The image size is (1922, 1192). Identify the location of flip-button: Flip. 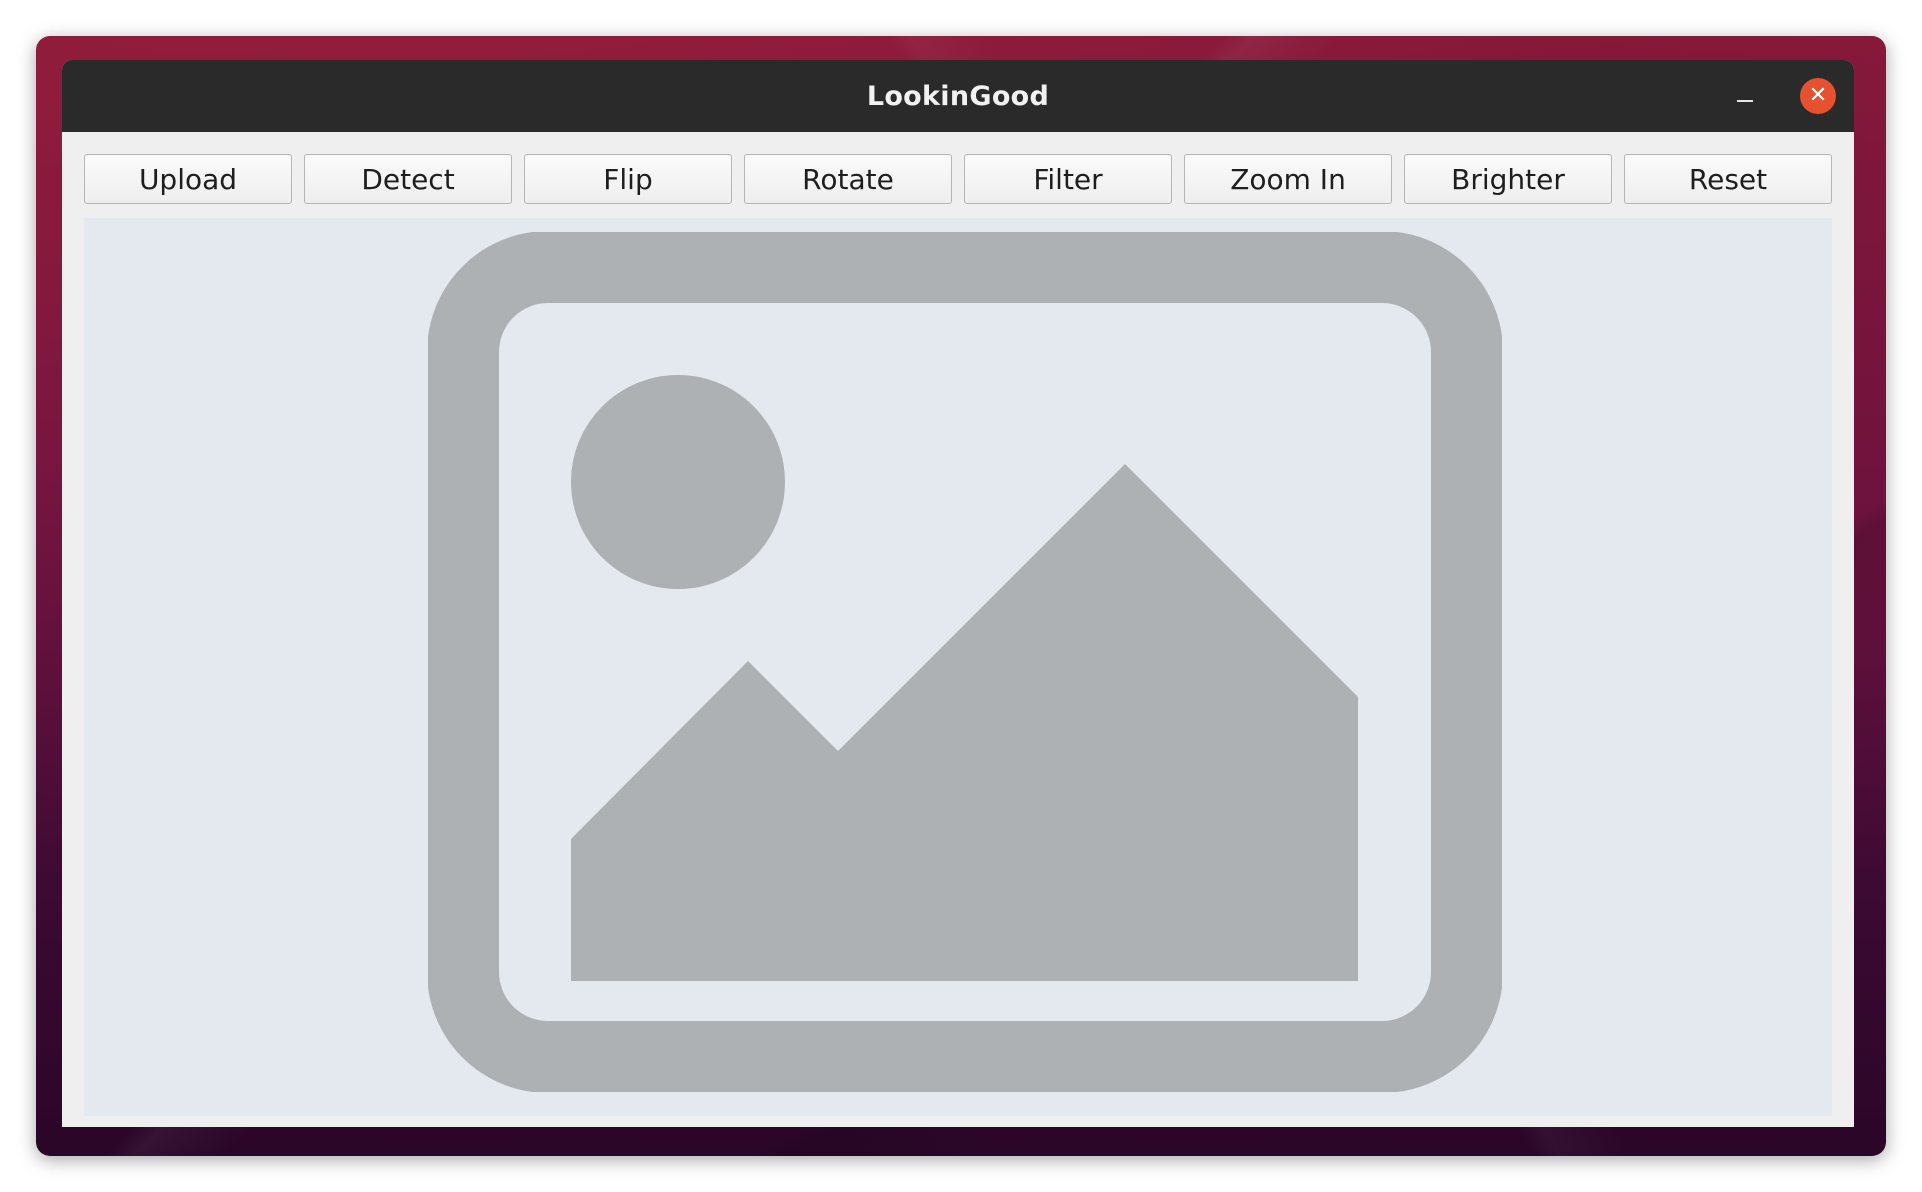
(628, 179).